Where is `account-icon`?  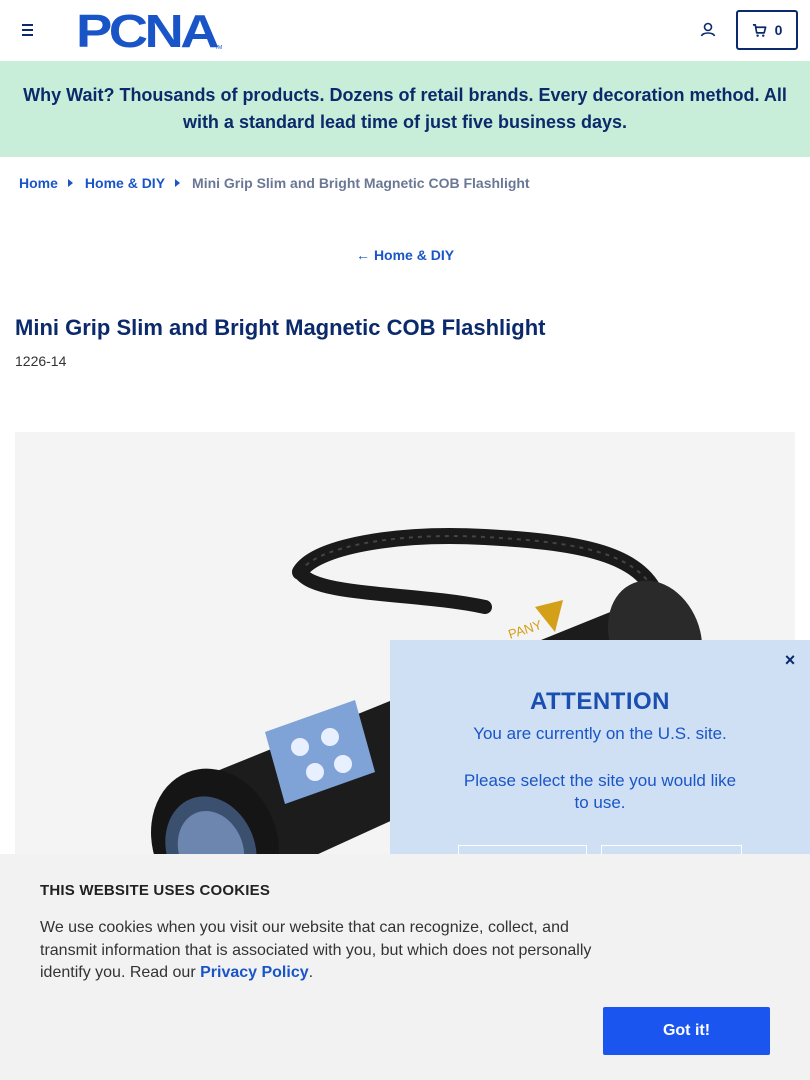 account-icon is located at coordinates (708, 30).